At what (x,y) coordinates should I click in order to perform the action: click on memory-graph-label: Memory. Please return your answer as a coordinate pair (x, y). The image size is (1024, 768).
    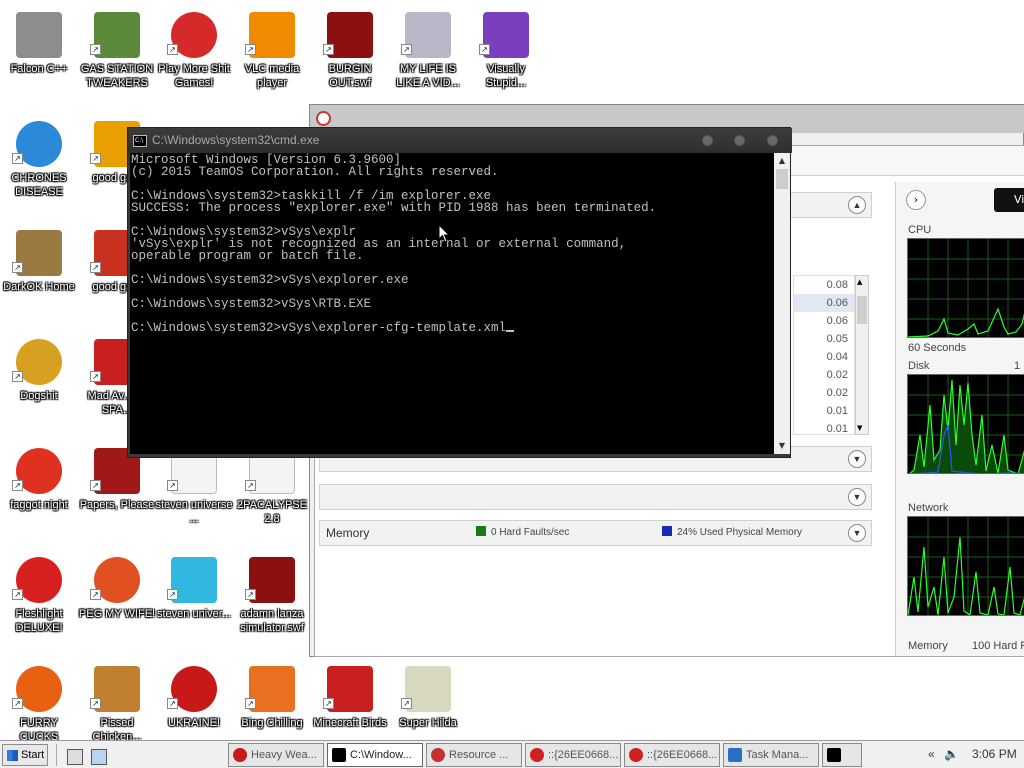
    Looking at the image, I should click on (928, 646).